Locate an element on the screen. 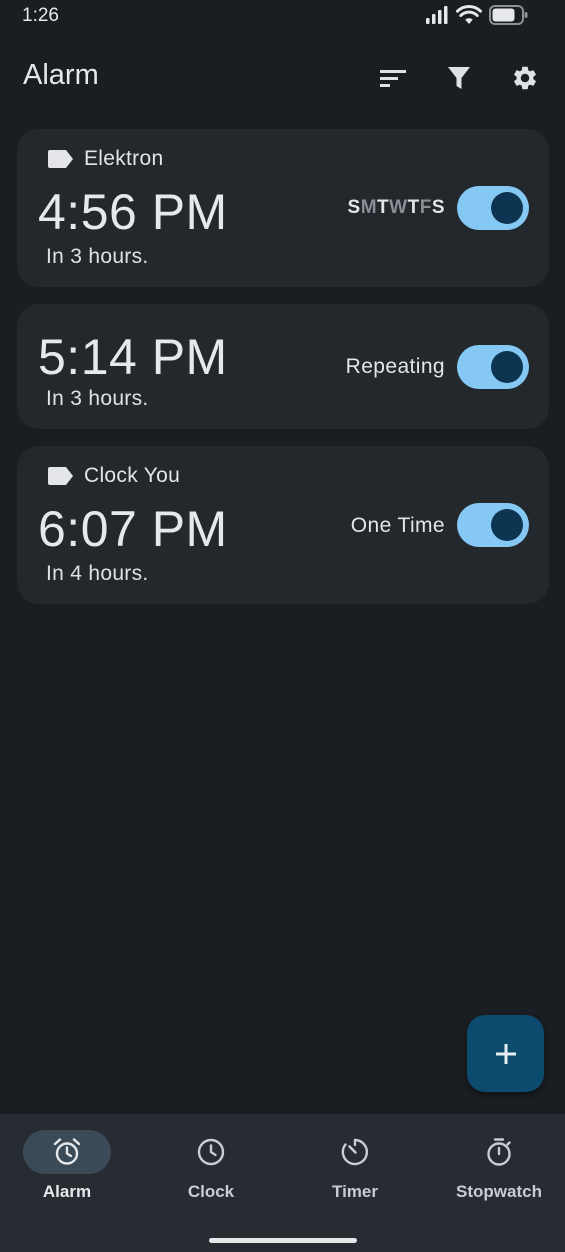 Image resolution: width=565 pixels, height=1252 pixels. nav-item-stopwatch: Stopwatch is located at coordinates (497, 1166).